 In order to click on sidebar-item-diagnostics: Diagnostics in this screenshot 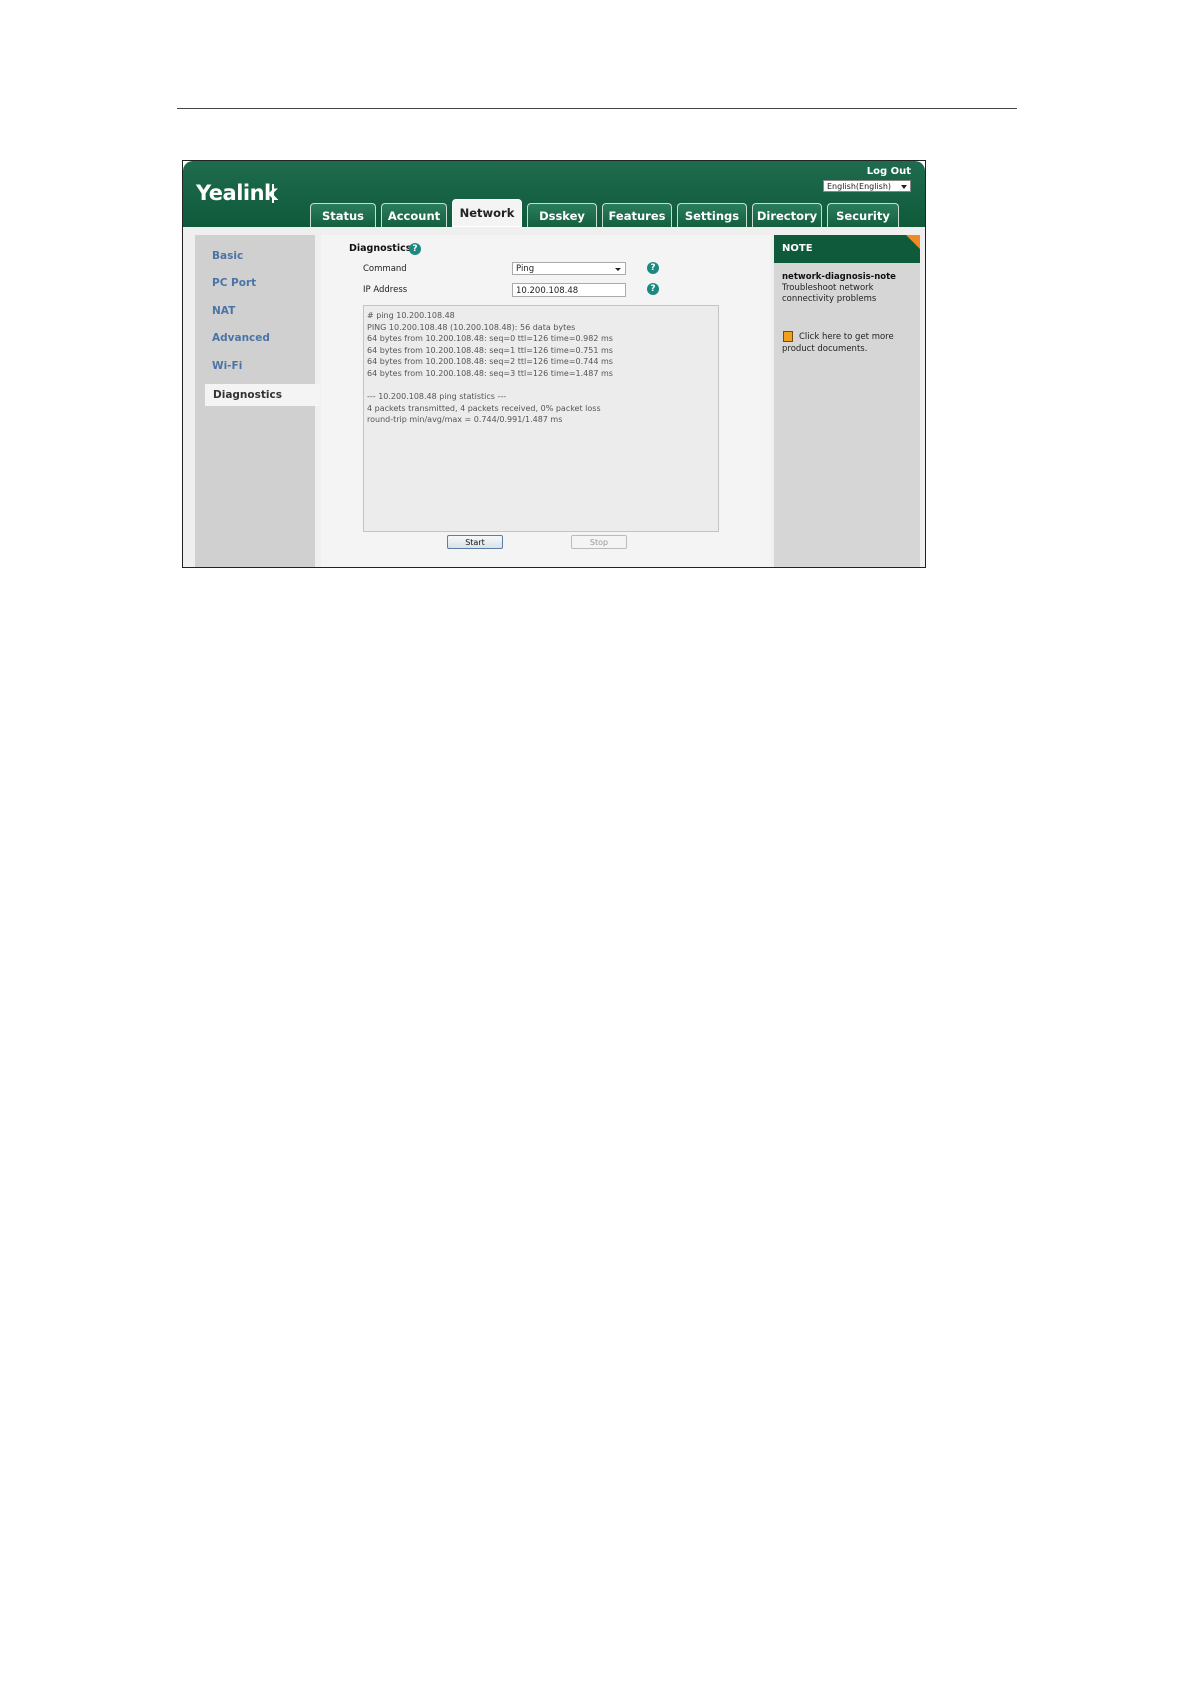, I will do `click(262, 395)`.